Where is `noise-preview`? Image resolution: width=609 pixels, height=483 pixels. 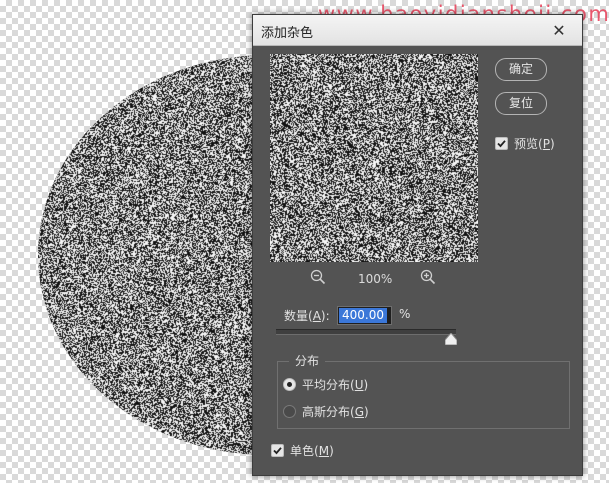
noise-preview is located at coordinates (374, 158).